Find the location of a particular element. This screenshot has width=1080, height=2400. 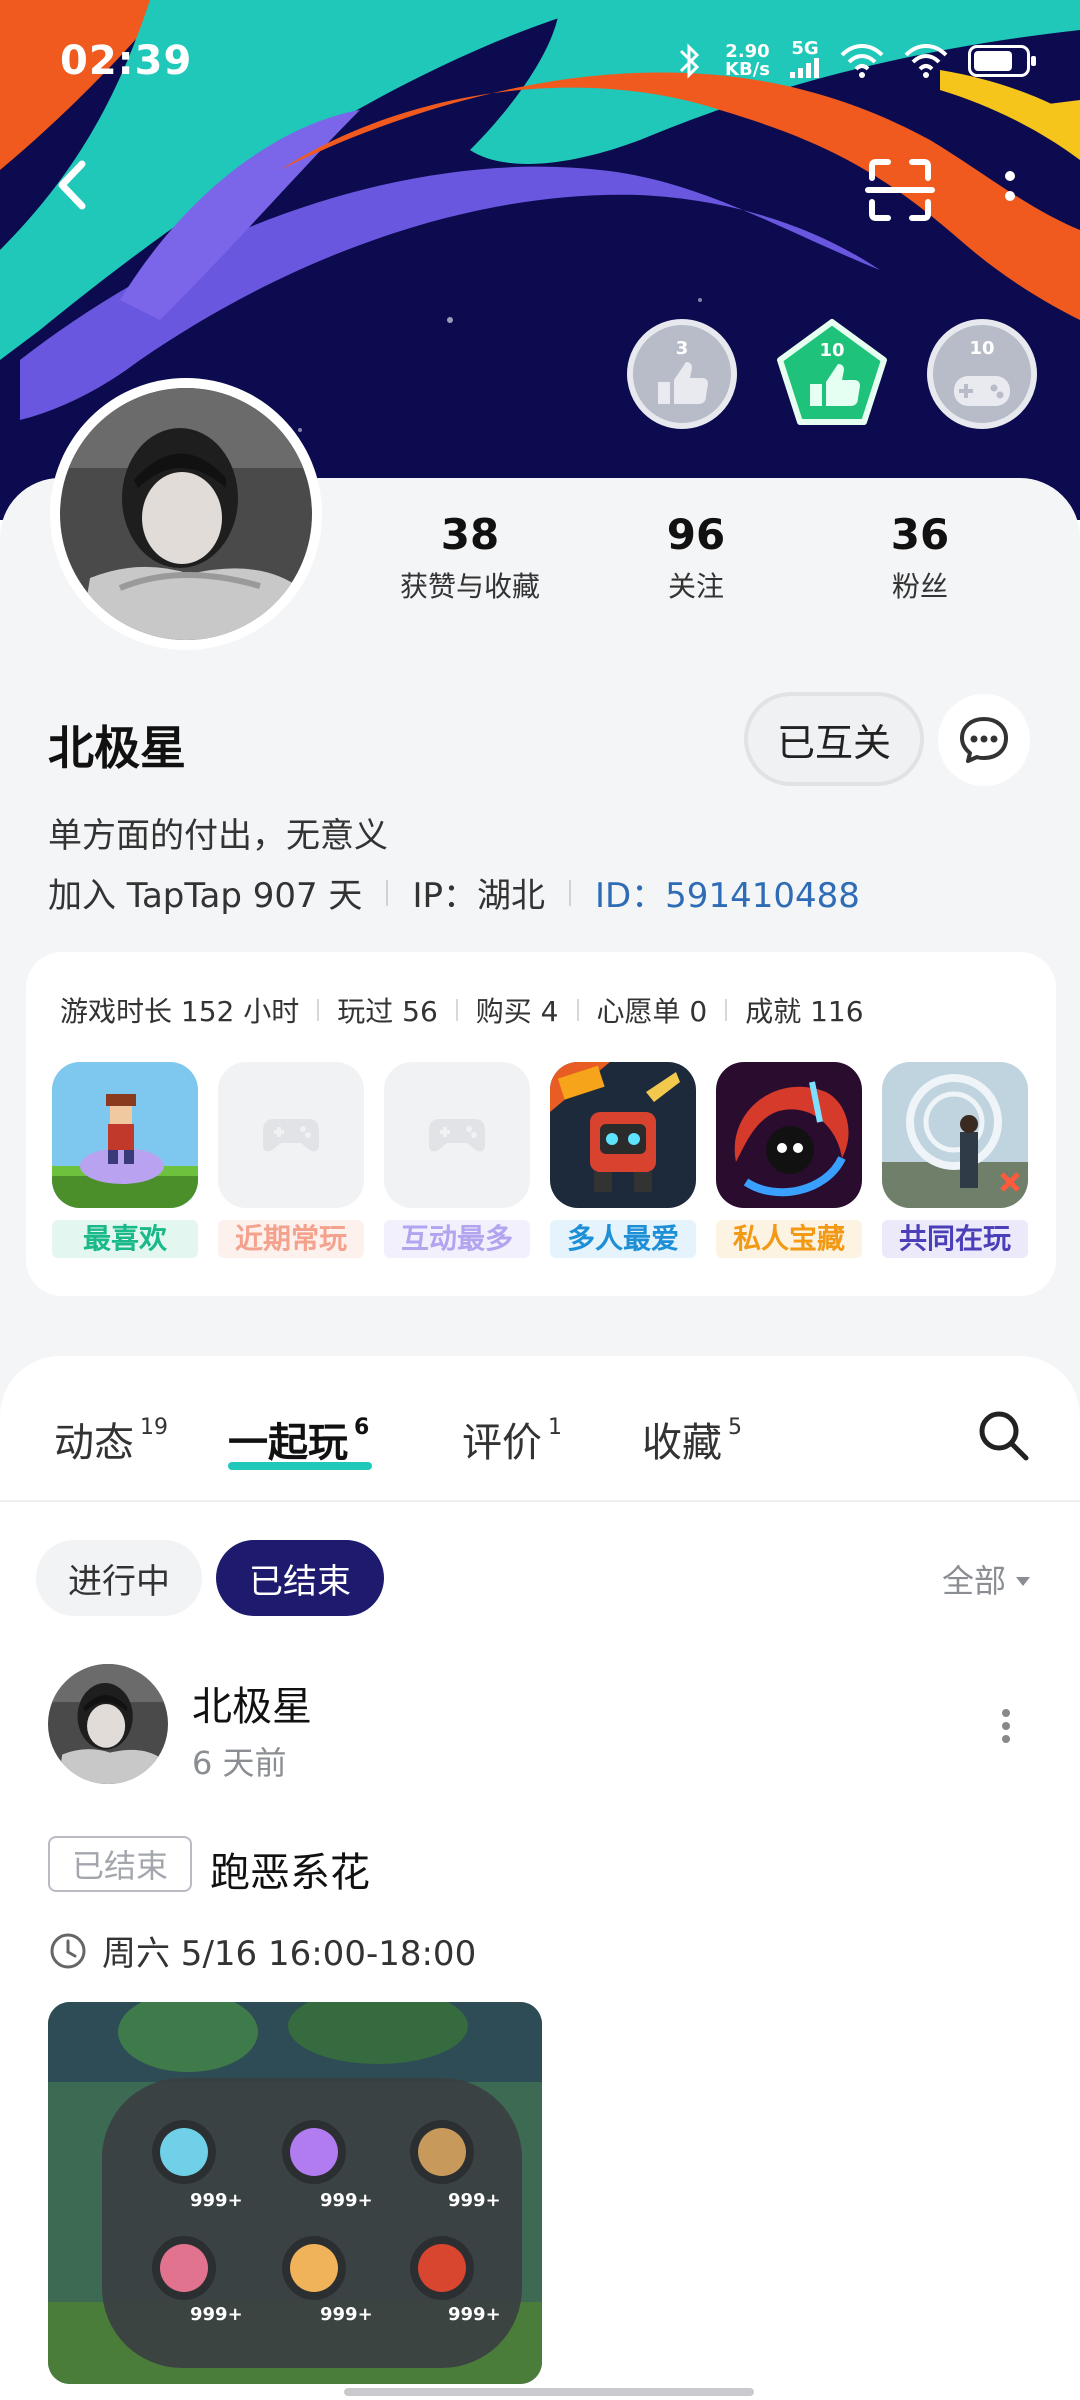

tab-play-together: 一起玩 6 is located at coordinates (298, 1439).